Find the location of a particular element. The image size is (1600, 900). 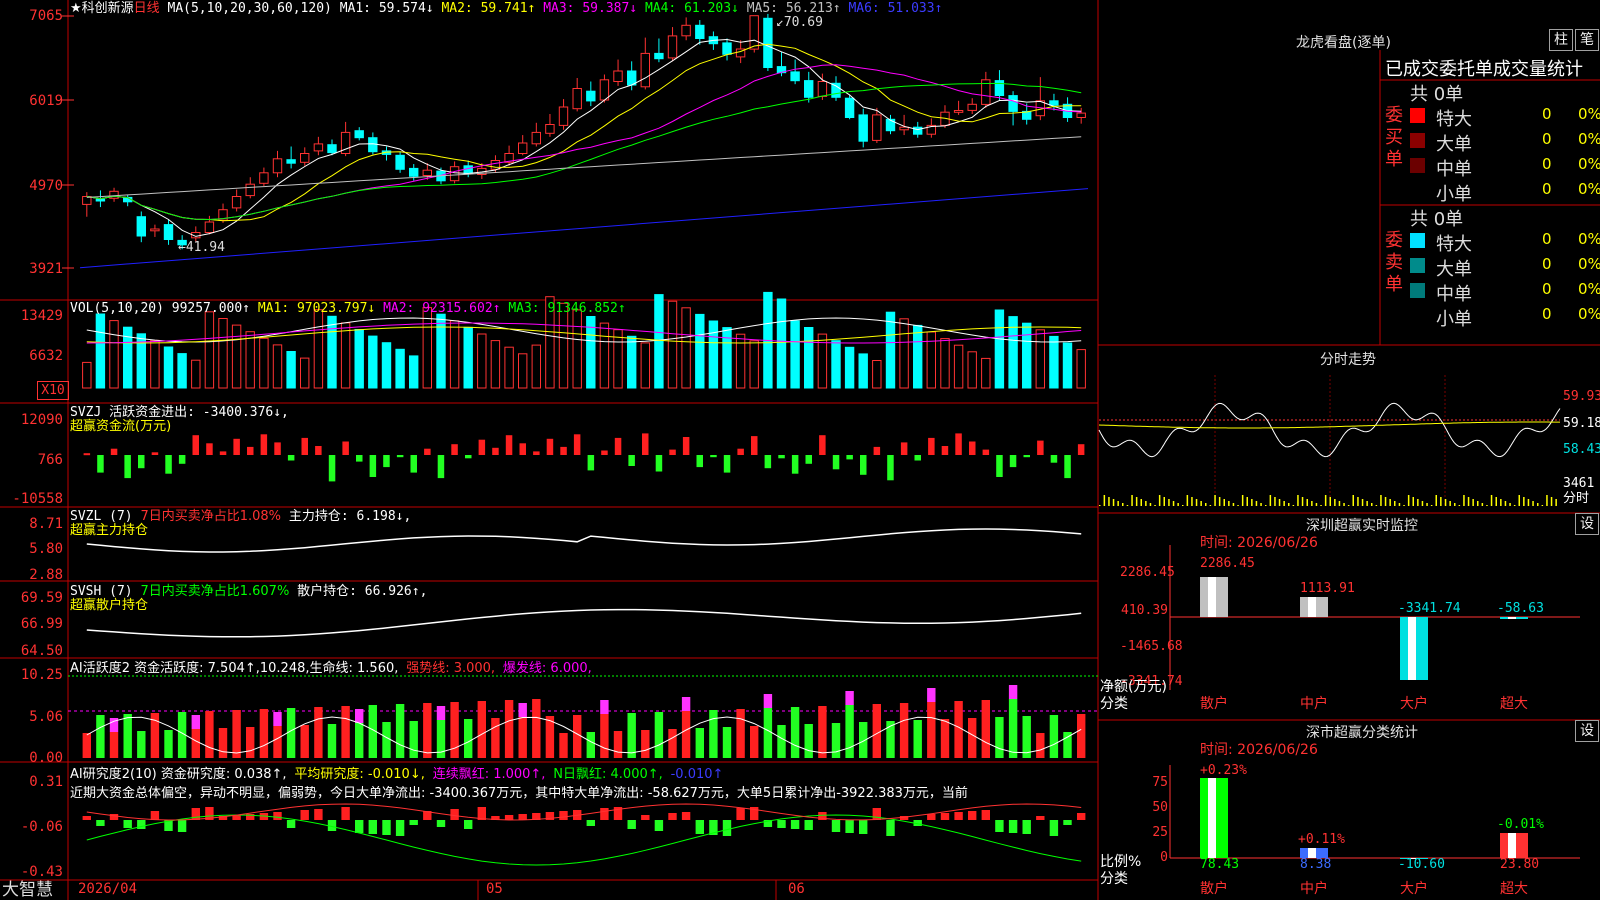

axis-svsh-1: 69.59 is located at coordinates (41, 598).